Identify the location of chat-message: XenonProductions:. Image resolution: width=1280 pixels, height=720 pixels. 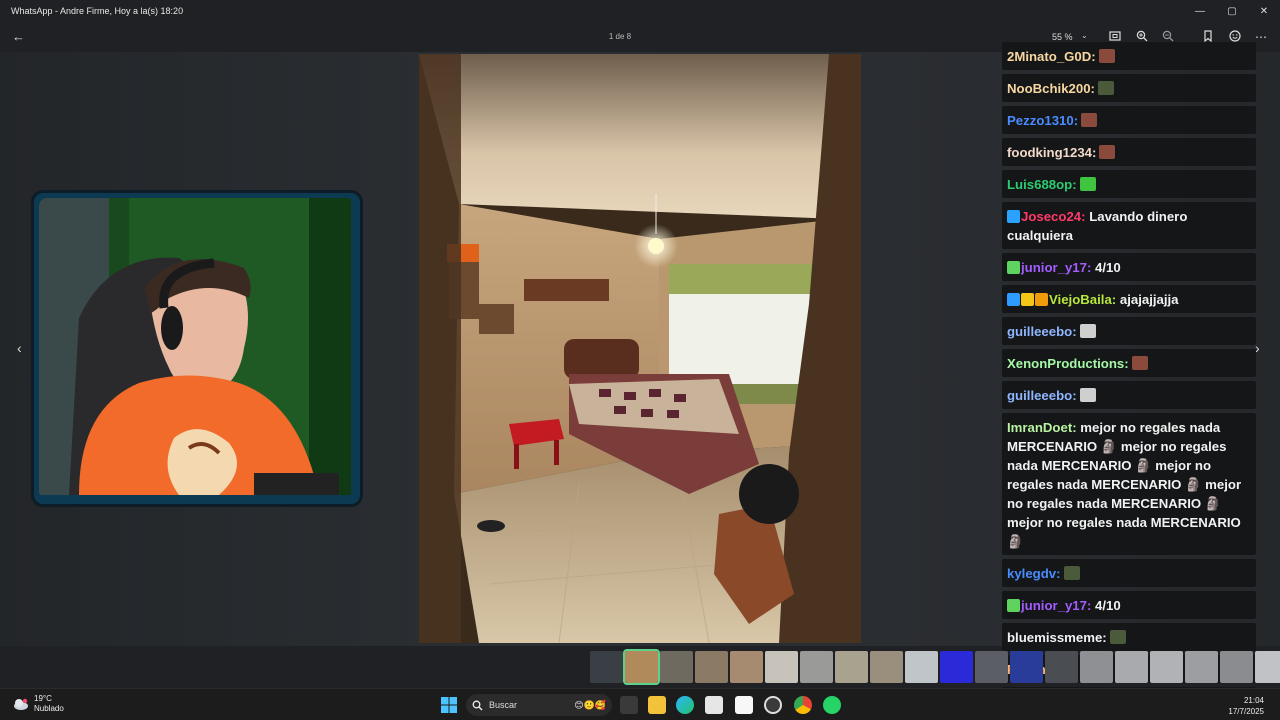
(1129, 363).